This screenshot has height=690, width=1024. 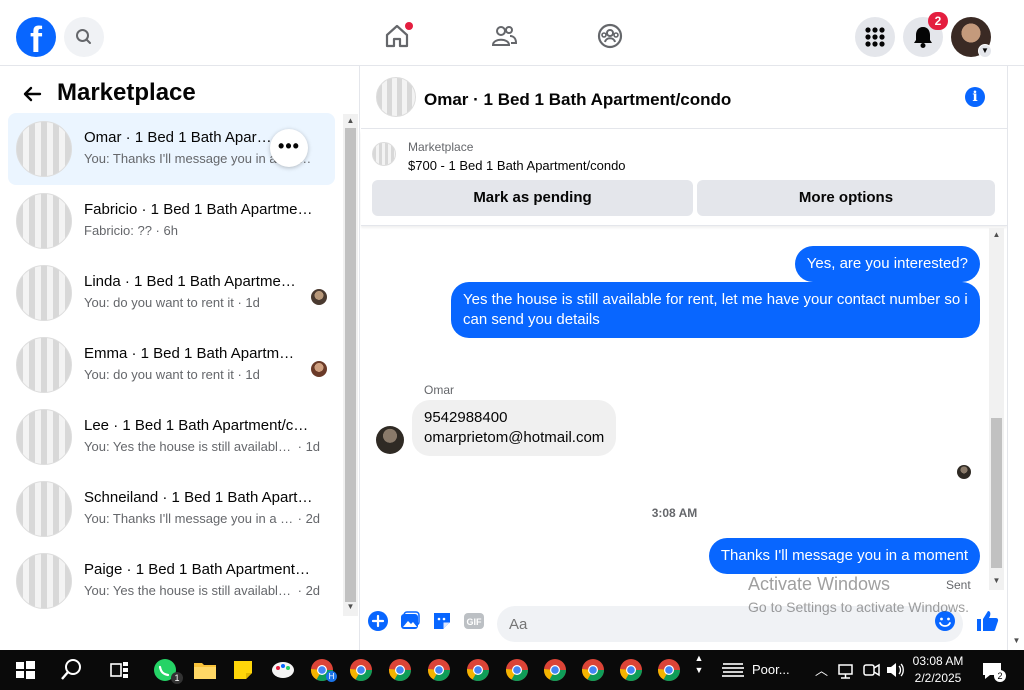 I want to click on conversation-preview: Fabricio: ?? · 6h, so click(x=131, y=230).